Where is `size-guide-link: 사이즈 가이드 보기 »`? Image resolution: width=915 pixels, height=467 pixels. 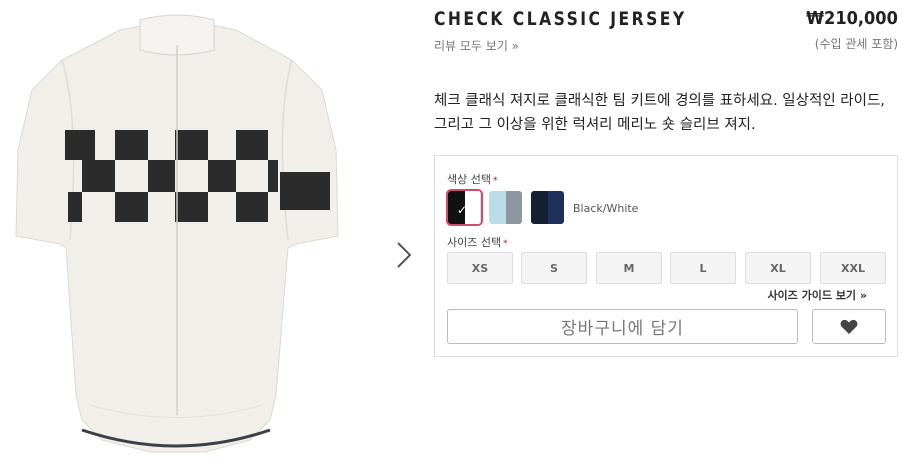 size-guide-link: 사이즈 가이드 보기 » is located at coordinates (817, 295).